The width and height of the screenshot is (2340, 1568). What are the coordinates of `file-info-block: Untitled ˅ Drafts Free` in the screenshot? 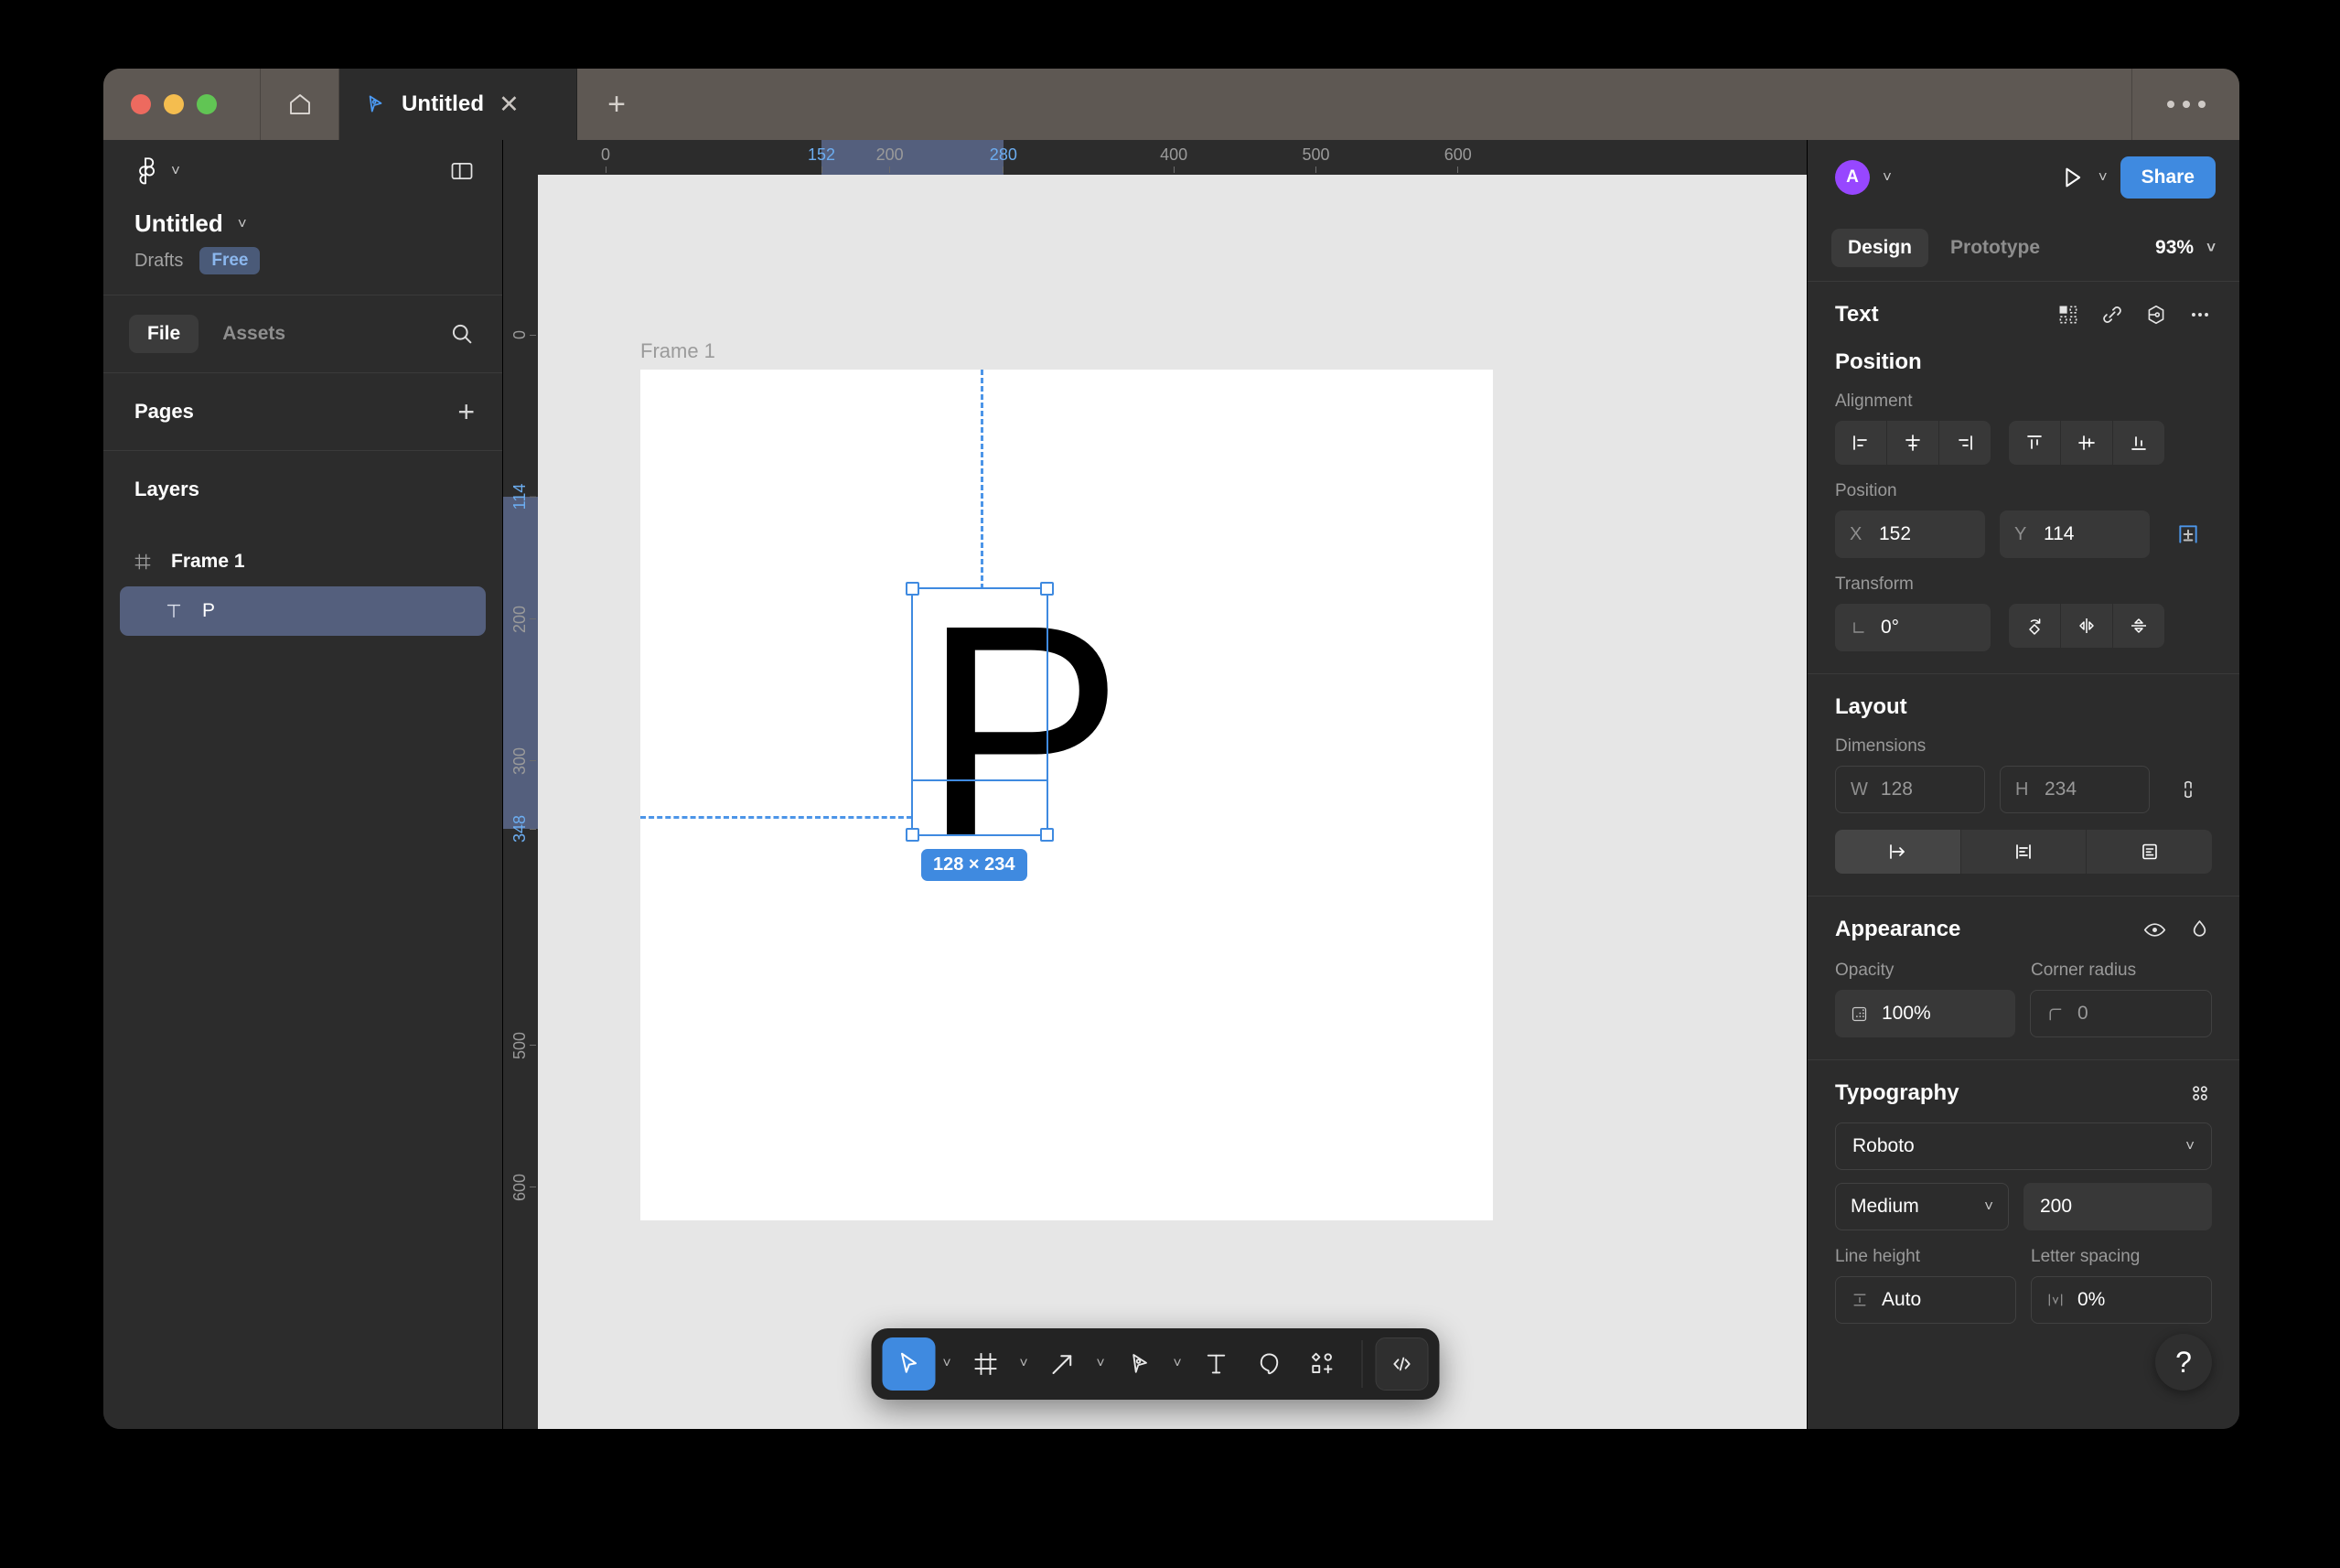 It's located at (302, 248).